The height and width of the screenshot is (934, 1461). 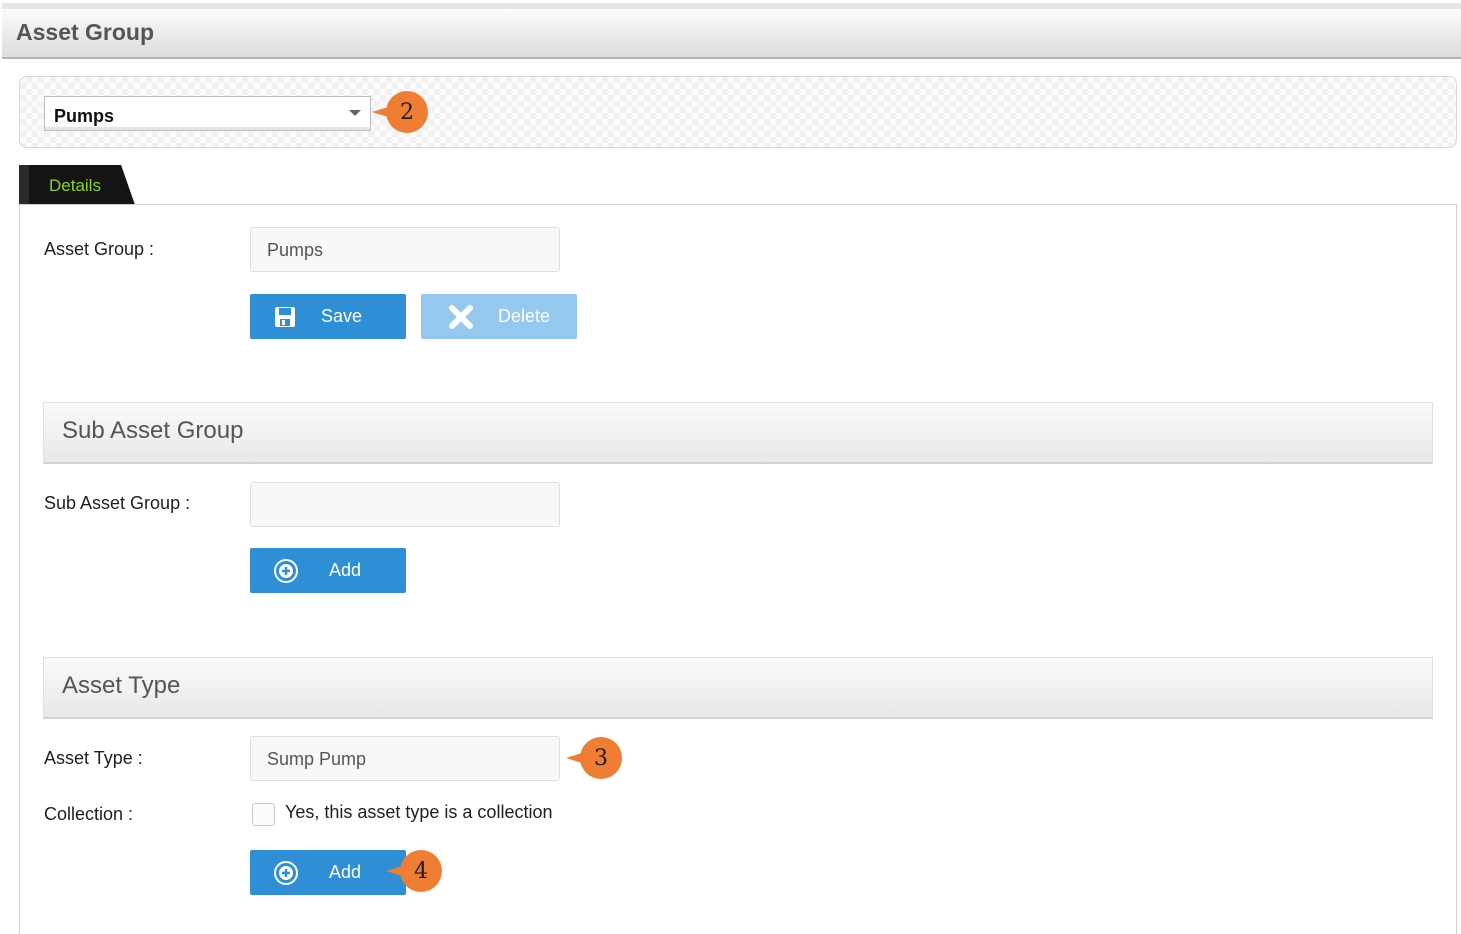 I want to click on sub-asset-group-input, so click(x=405, y=504).